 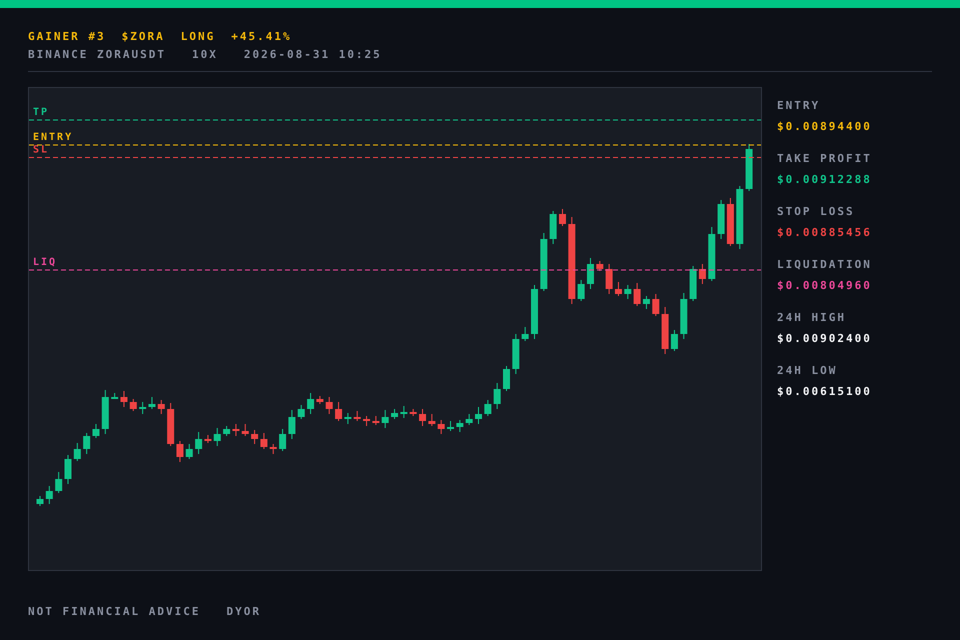 I want to click on header-tag: LONG, so click(x=198, y=38).